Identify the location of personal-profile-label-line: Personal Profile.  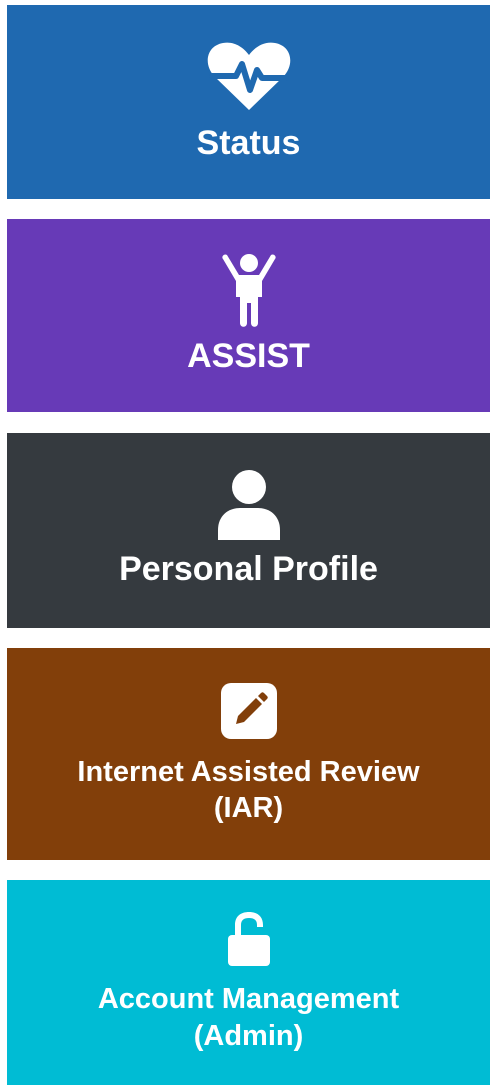
(248, 569).